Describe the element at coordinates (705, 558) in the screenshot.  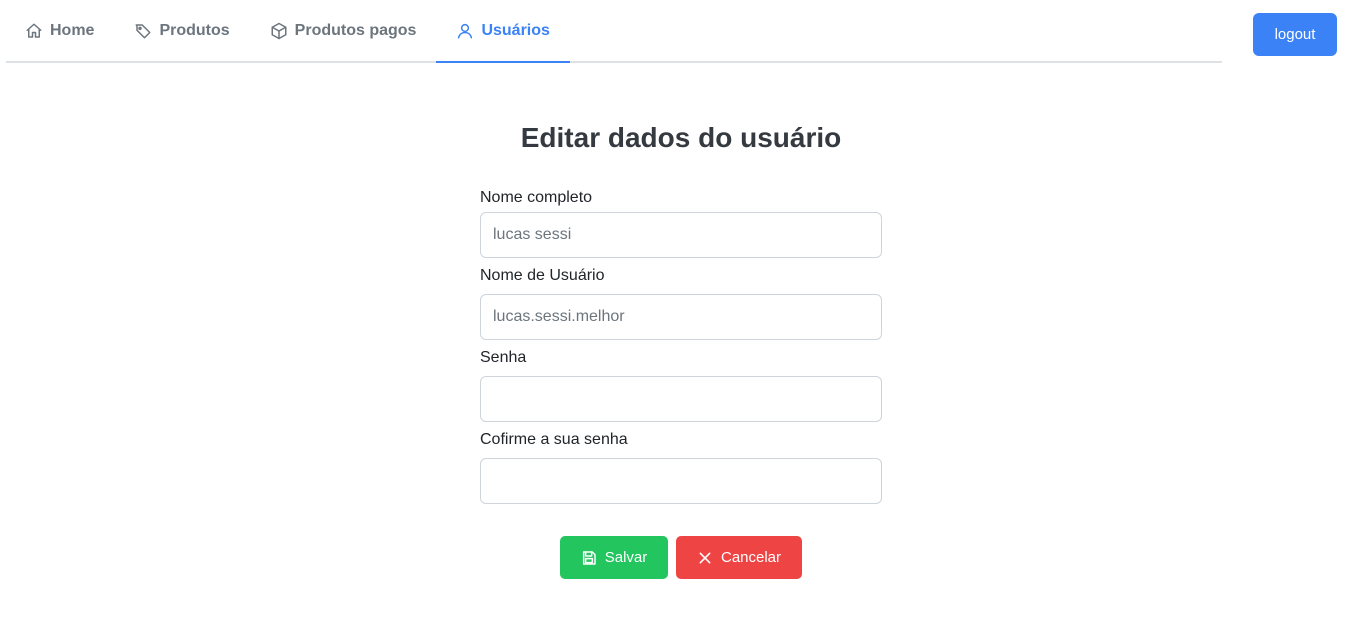
I see `close-icon` at that location.